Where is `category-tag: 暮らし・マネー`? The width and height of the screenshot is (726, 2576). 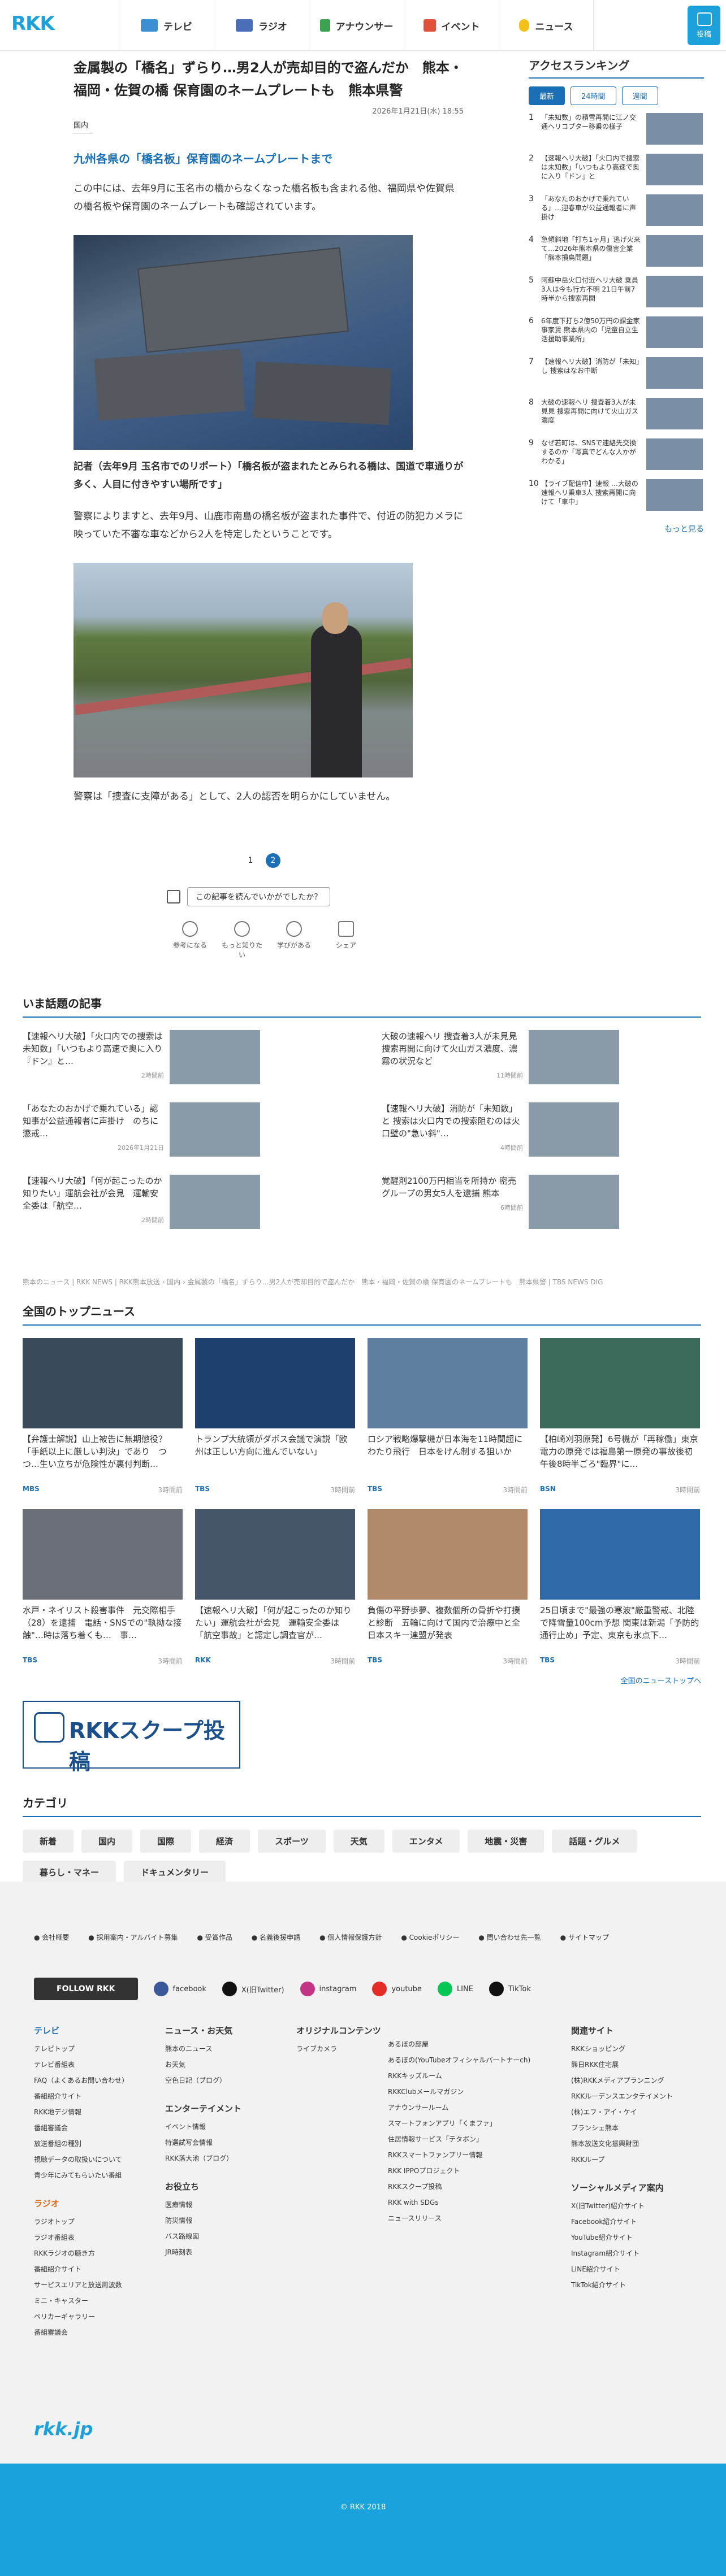 category-tag: 暮らし・マネー is located at coordinates (70, 1873).